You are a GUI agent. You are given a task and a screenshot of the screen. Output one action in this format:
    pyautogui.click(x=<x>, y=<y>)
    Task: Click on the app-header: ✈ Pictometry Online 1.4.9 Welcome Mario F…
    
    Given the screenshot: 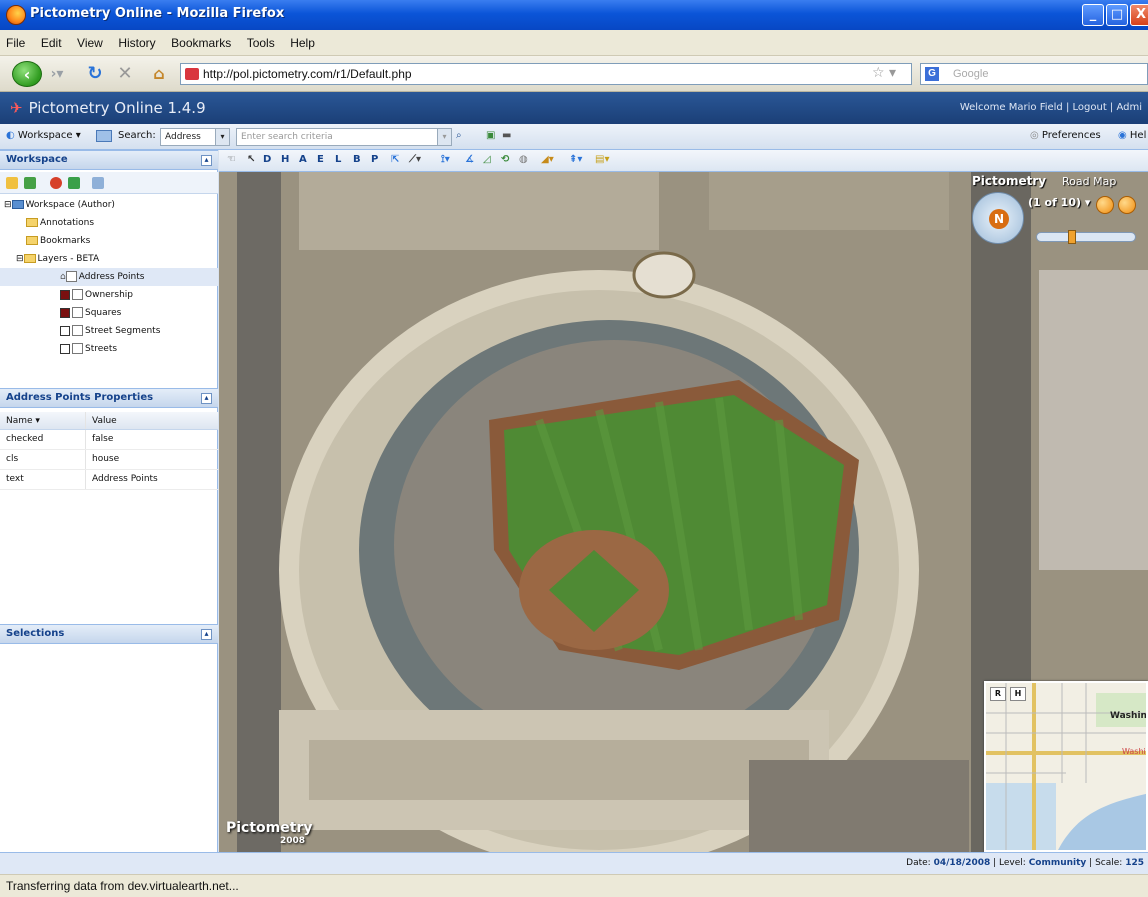 What is the action you would take?
    pyautogui.click(x=574, y=108)
    